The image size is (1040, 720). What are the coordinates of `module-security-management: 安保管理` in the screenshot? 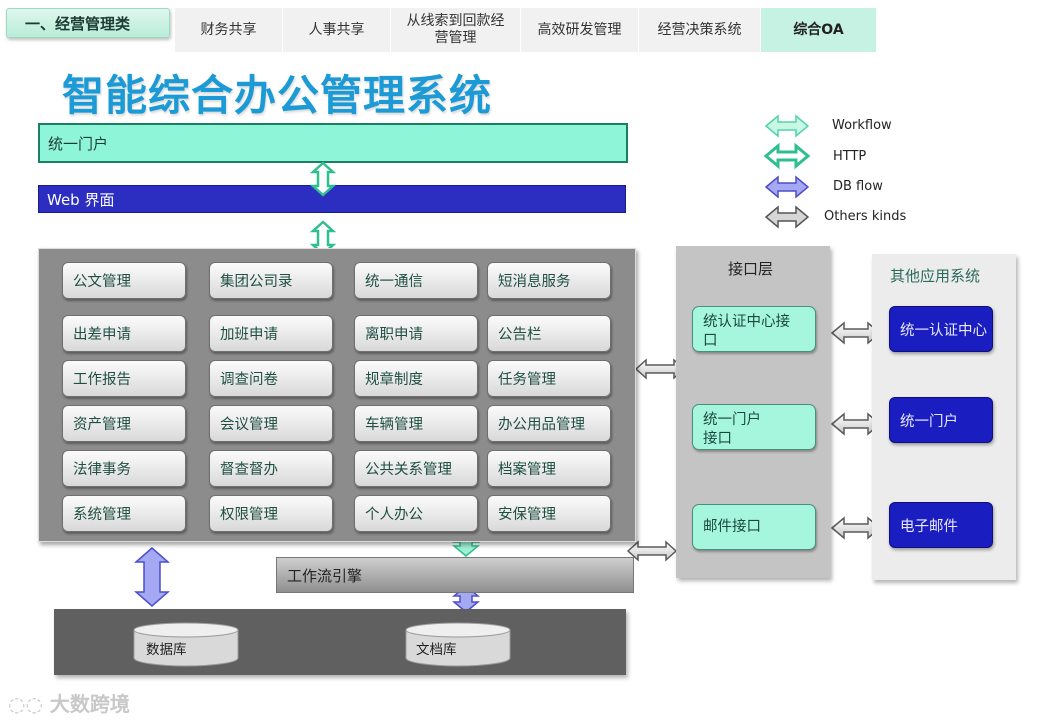 It's located at (549, 513).